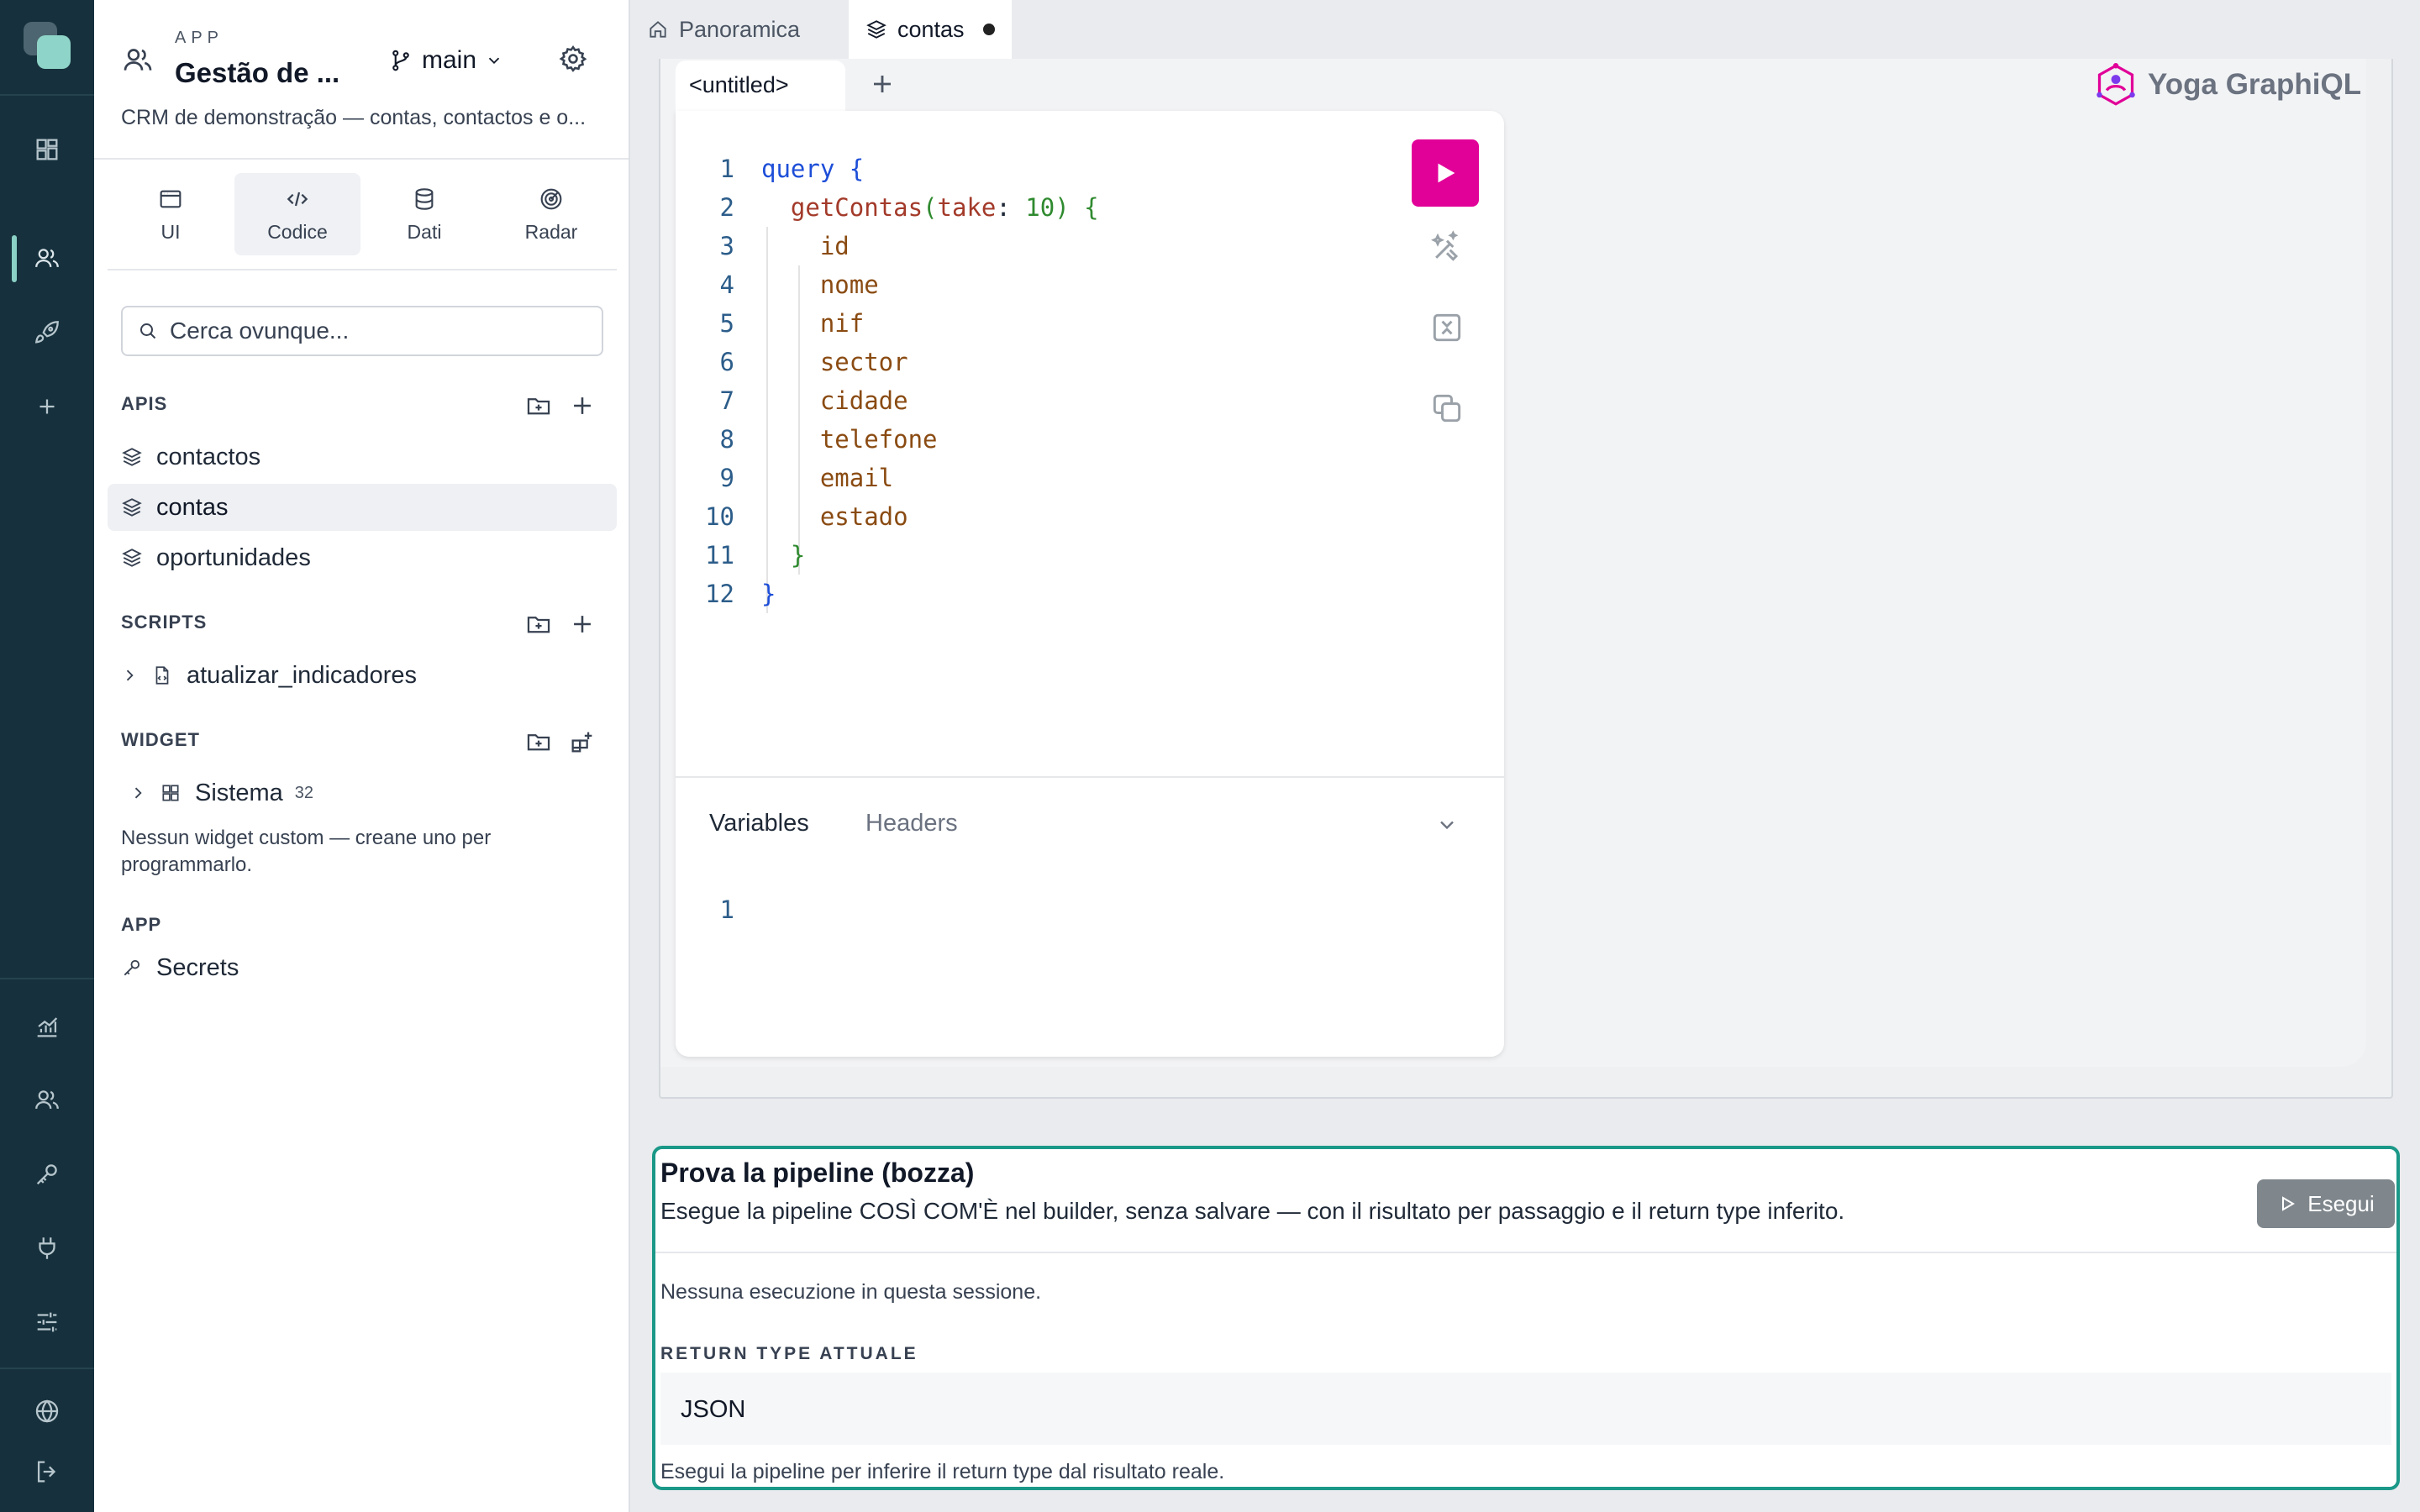 Image resolution: width=2420 pixels, height=1512 pixels. I want to click on line-number: 12, so click(719, 594).